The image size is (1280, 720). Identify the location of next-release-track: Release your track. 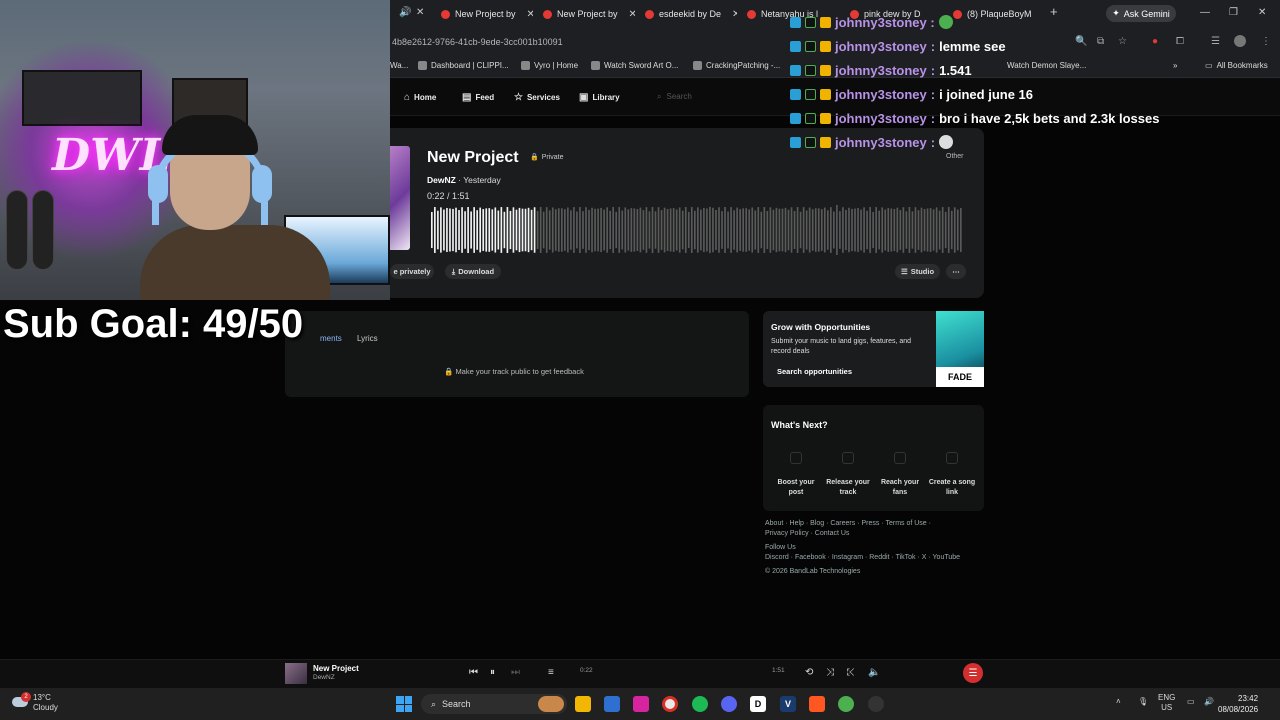
(848, 488).